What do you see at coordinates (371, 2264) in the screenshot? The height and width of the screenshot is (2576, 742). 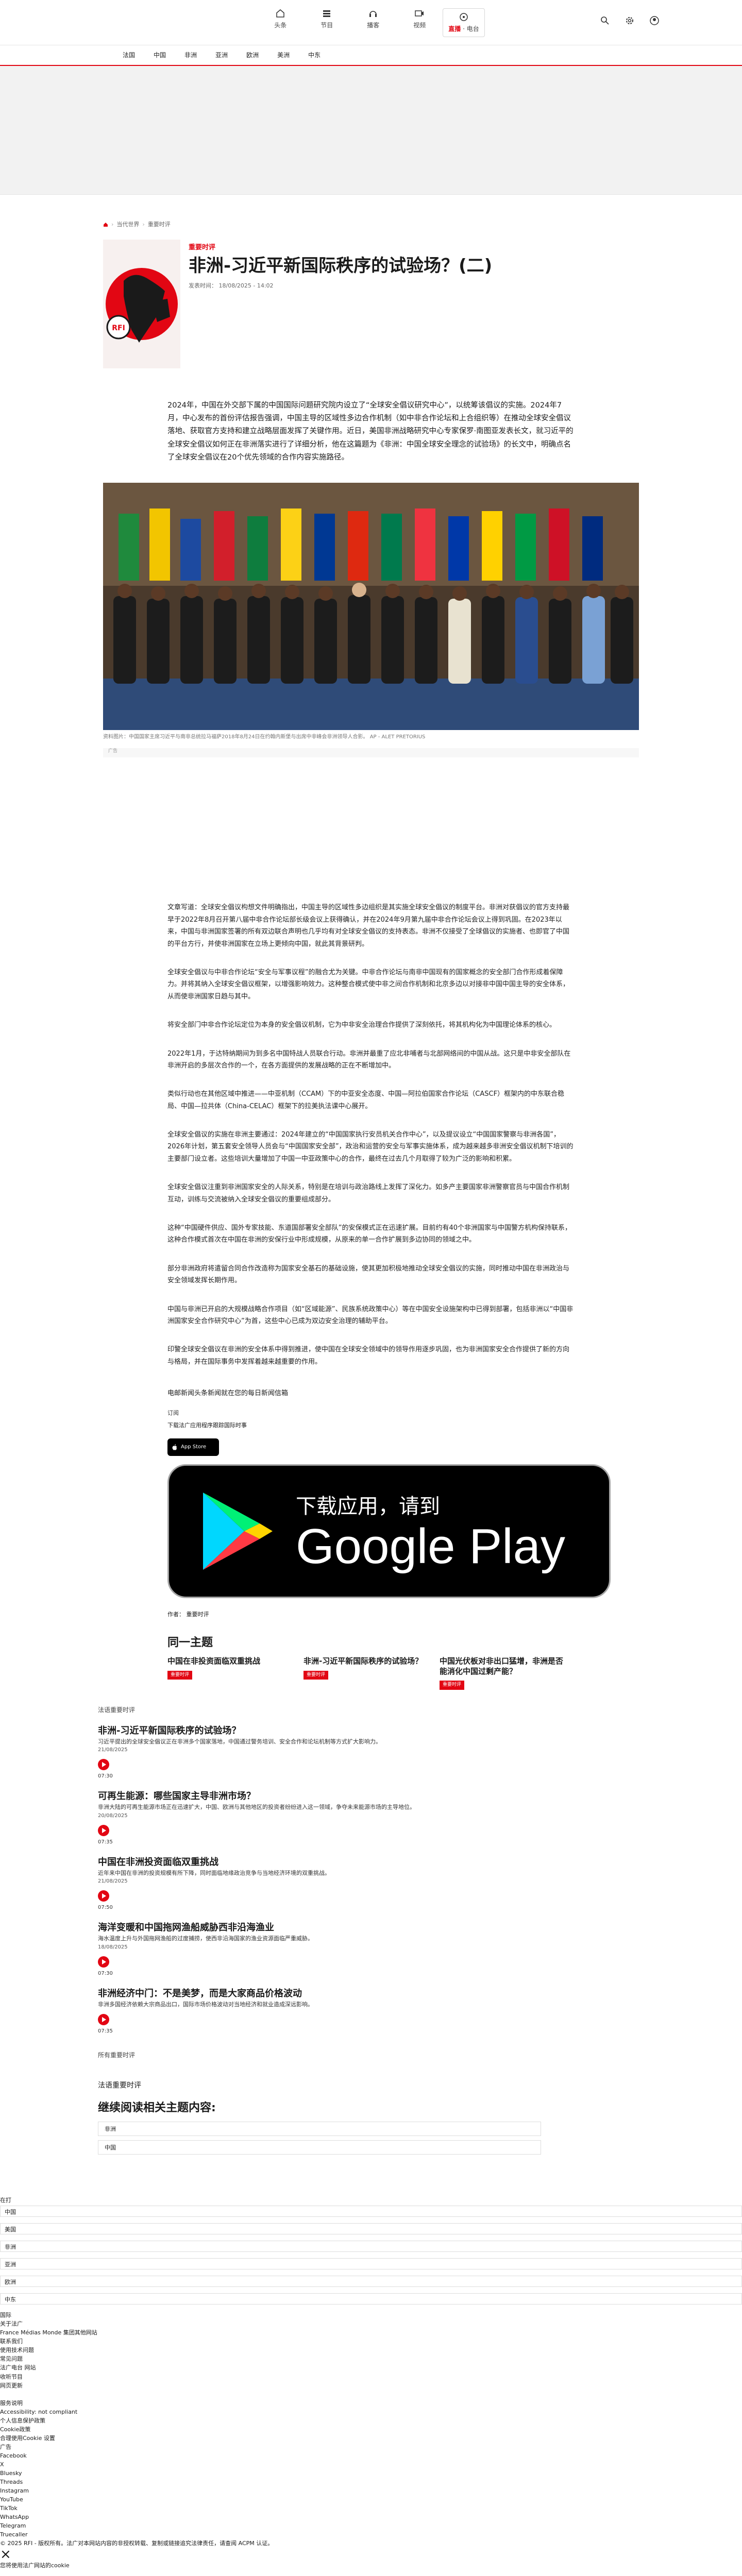 I see `footer-topic: 亚洲` at bounding box center [371, 2264].